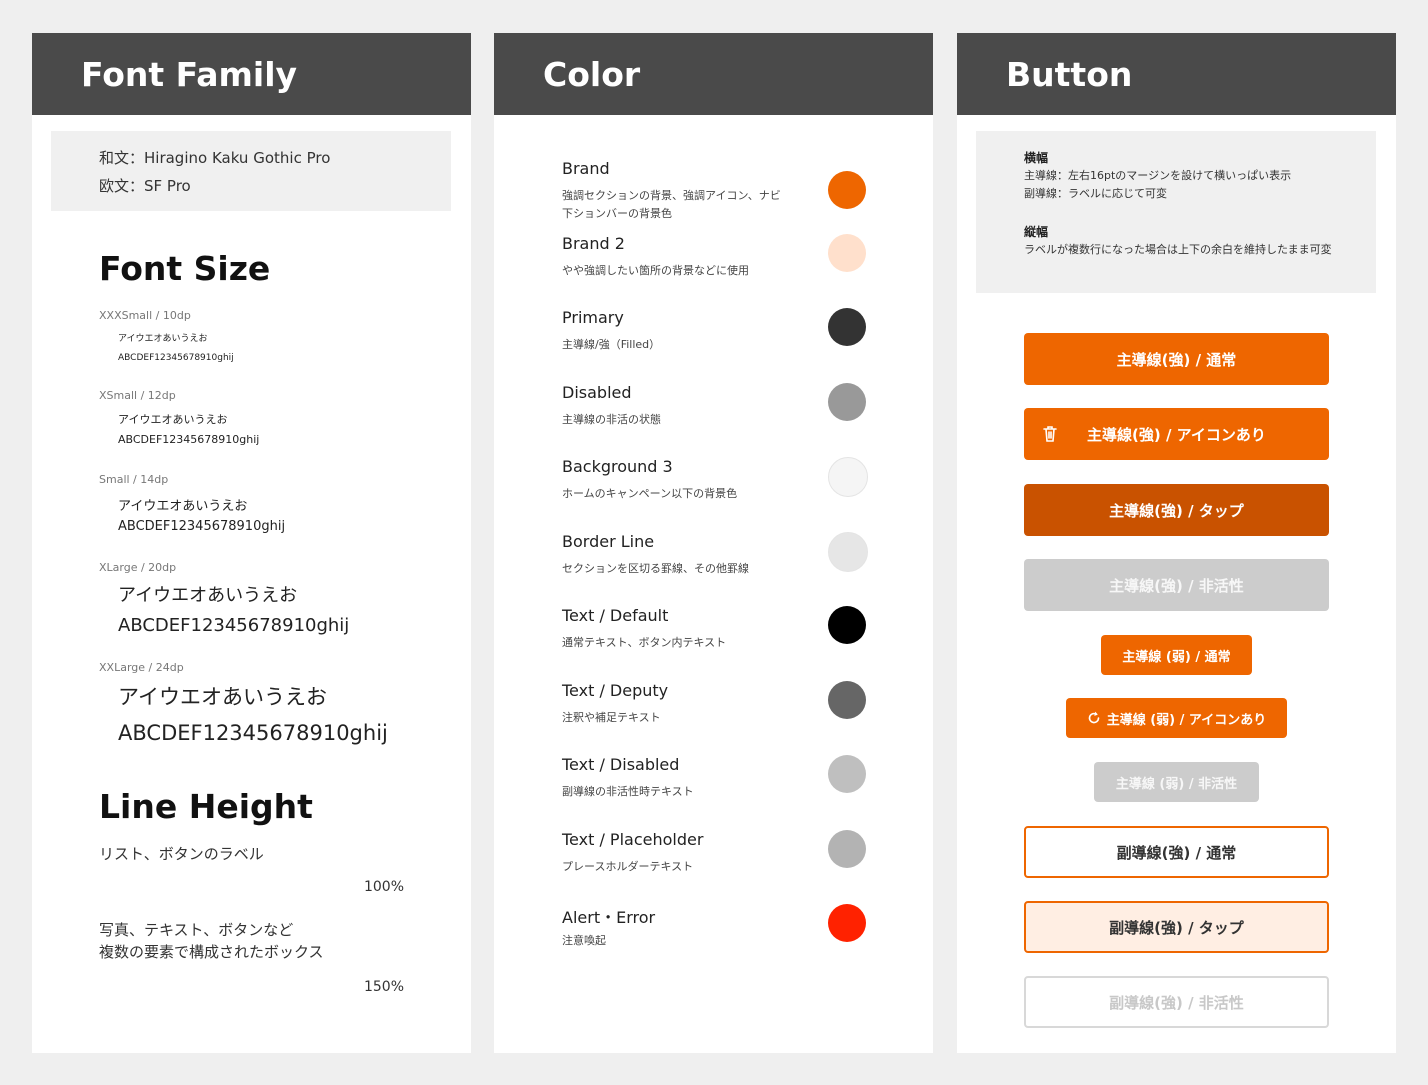 The image size is (1428, 1085). I want to click on color-swatch-item: Background 3 ホームのキャンペーン以下の背景色, so click(732, 492).